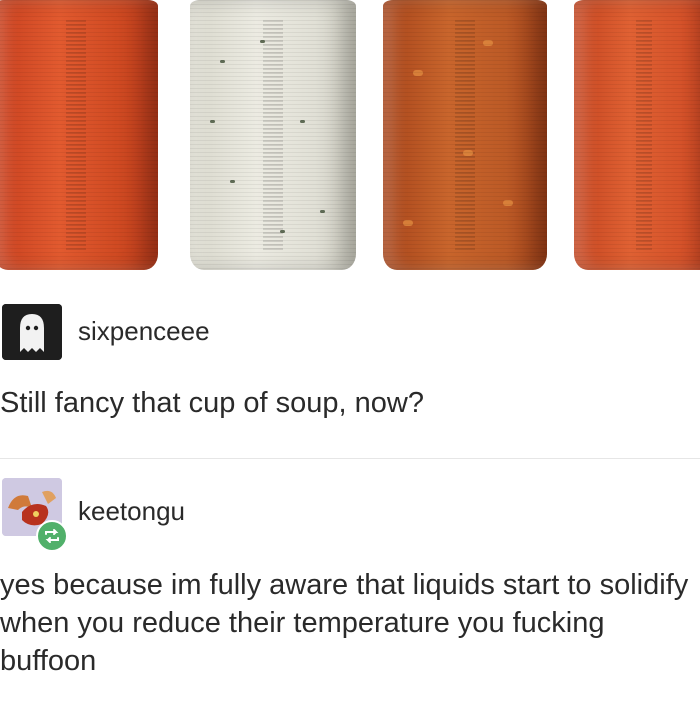 This screenshot has height=701, width=700. I want to click on cream-soup-can, so click(273, 135).